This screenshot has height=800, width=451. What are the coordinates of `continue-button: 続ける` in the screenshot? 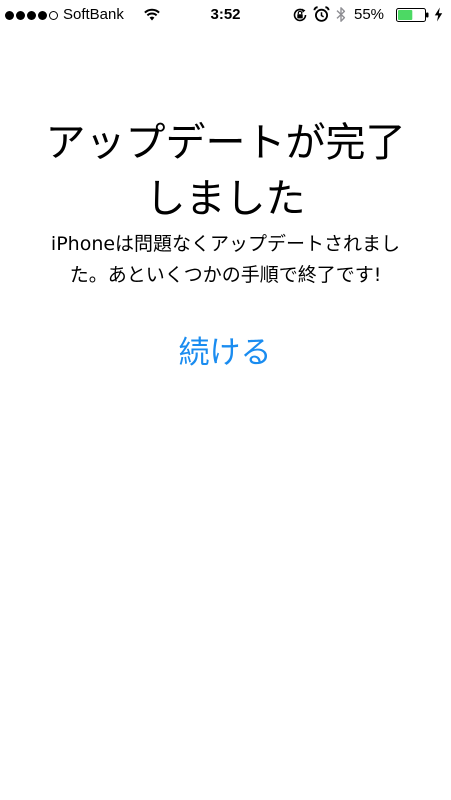 It's located at (225, 353).